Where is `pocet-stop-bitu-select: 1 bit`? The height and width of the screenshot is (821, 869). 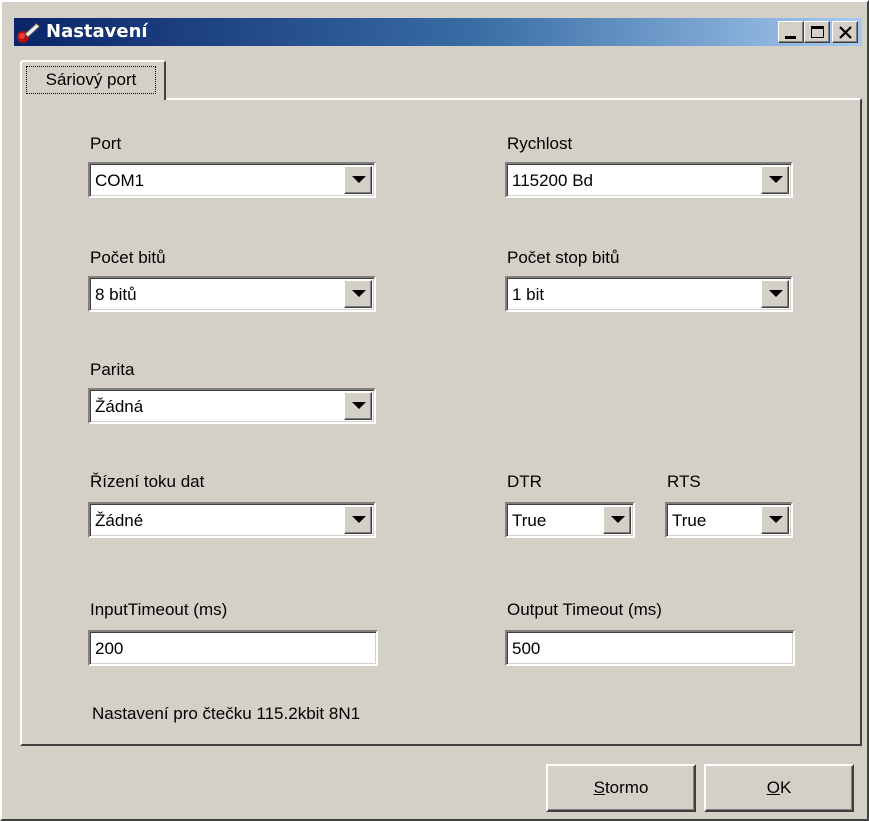 pocet-stop-bitu-select: 1 bit is located at coordinates (649, 294).